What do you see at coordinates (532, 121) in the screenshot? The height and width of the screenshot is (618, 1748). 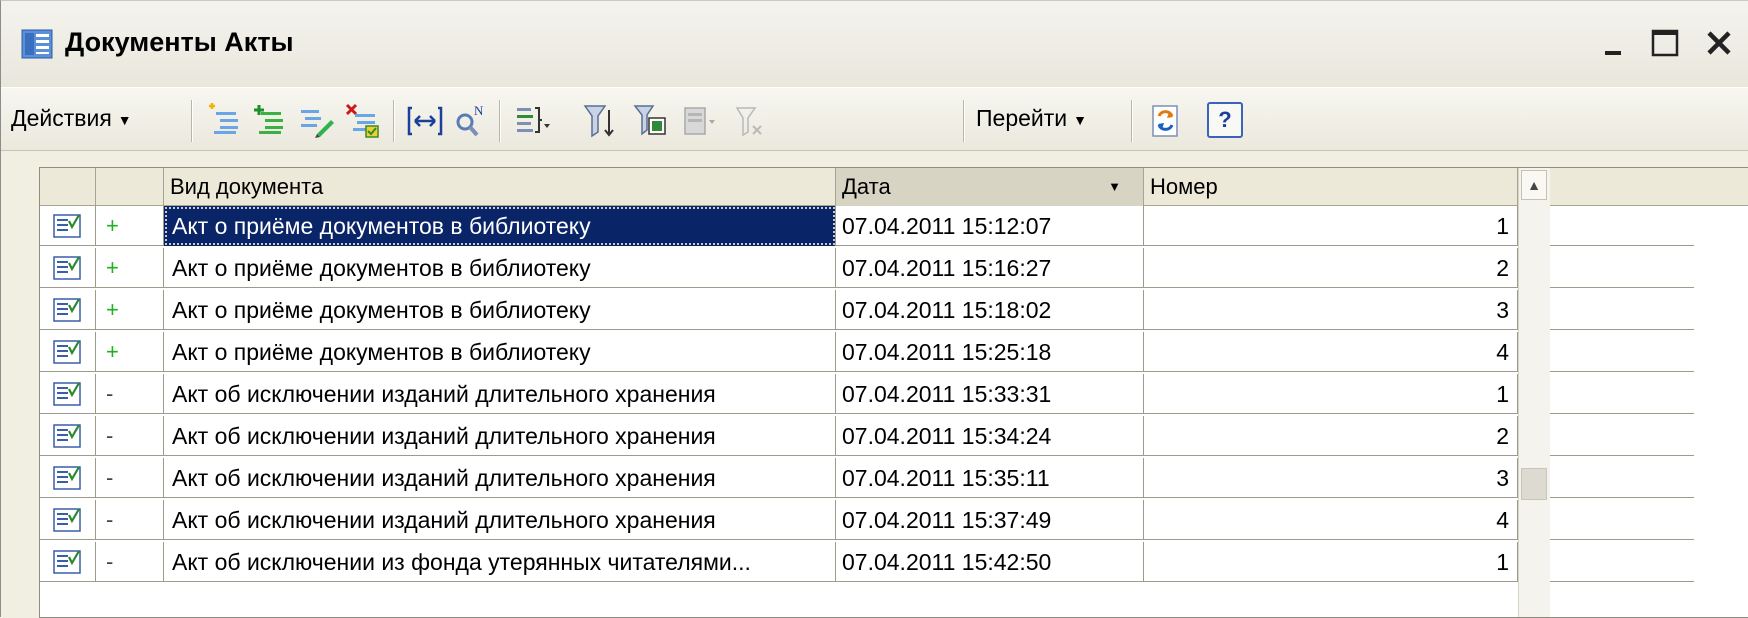 I see `hierarchy-icon` at bounding box center [532, 121].